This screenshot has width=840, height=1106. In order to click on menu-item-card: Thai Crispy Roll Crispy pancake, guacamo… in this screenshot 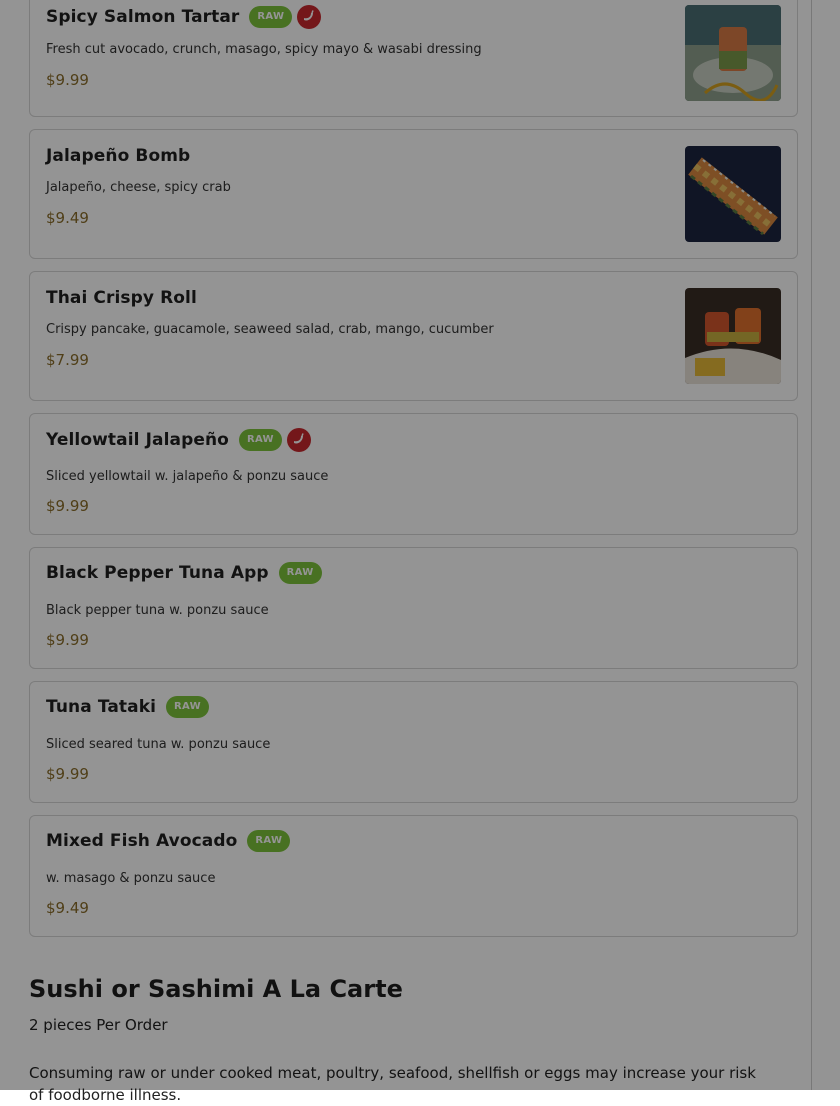, I will do `click(413, 336)`.